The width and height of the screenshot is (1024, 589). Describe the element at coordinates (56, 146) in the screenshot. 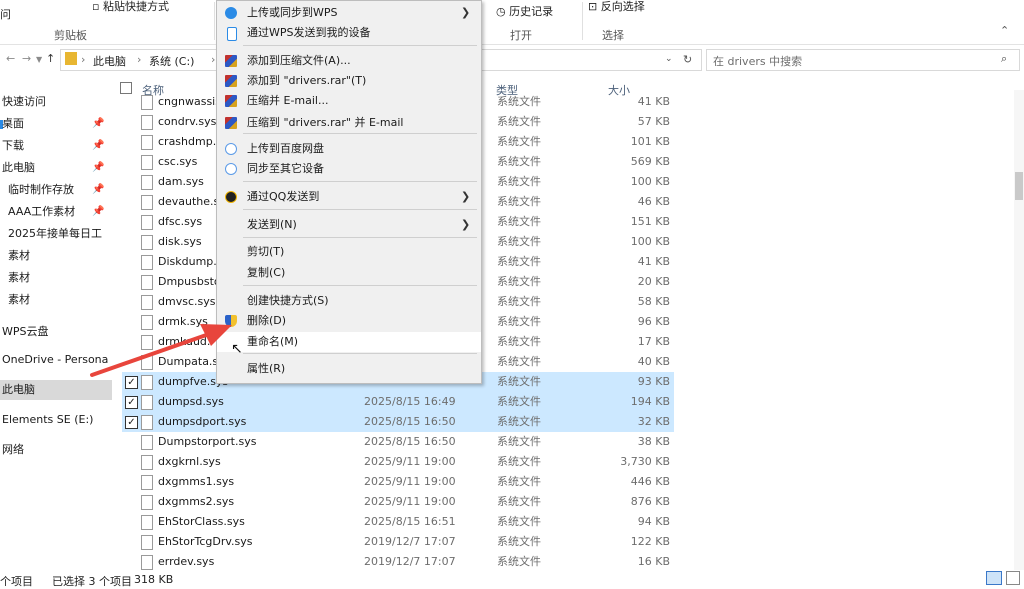

I see `nav-item-2: 下载 📌` at that location.